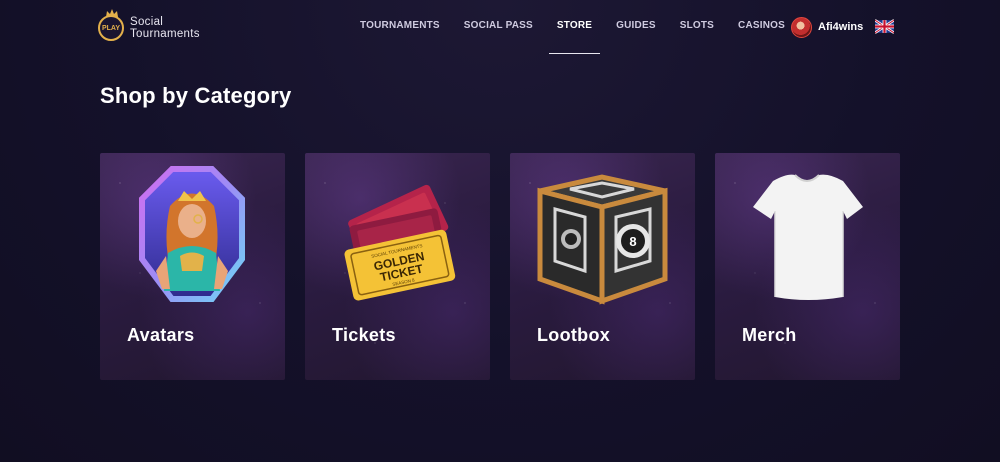 The height and width of the screenshot is (462, 1000). What do you see at coordinates (632, 241) in the screenshot?
I see `lootbox-number: 8` at bounding box center [632, 241].